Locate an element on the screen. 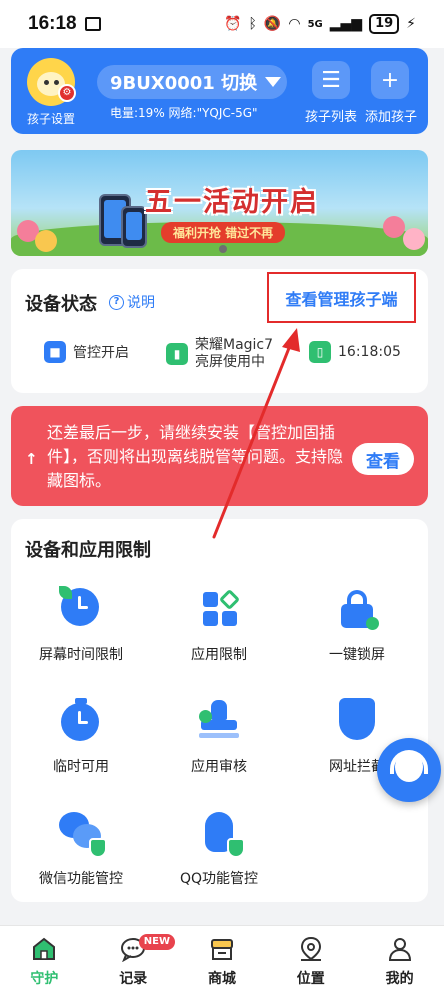 The height and width of the screenshot is (995, 444). nav-label: 守护 is located at coordinates (44, 979).